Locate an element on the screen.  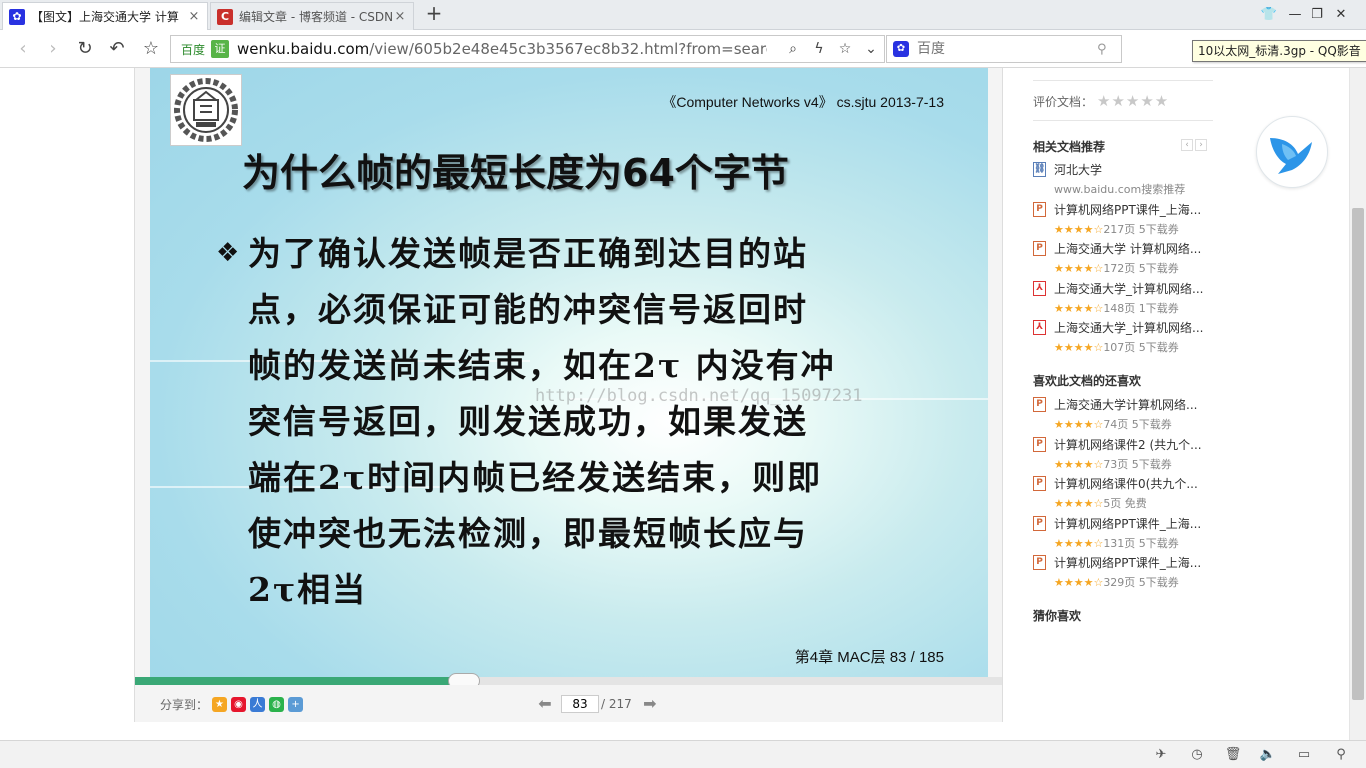
doc-meta-text: 74页 5下载券 is located at coordinates (1137, 424).